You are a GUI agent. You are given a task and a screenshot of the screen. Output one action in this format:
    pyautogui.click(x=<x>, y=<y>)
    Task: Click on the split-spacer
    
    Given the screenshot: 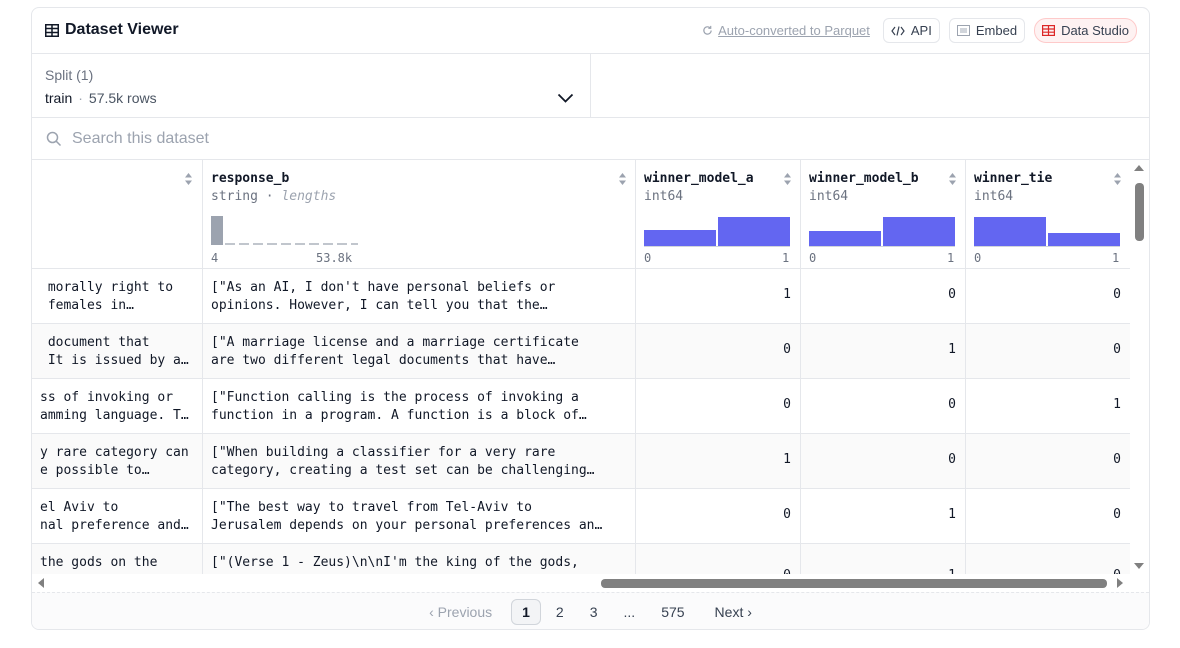 What is the action you would take?
    pyautogui.click(x=870, y=86)
    